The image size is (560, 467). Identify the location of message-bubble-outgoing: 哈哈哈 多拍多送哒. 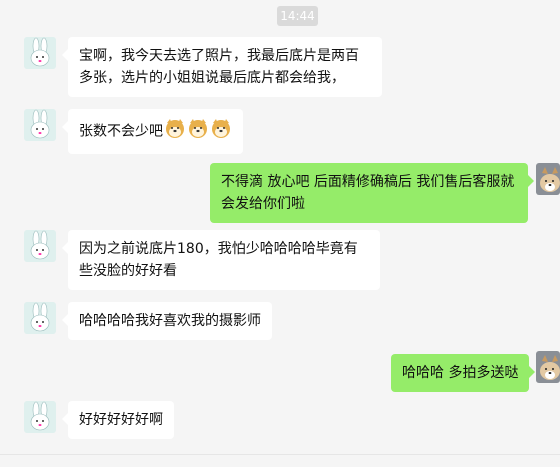
(463, 373).